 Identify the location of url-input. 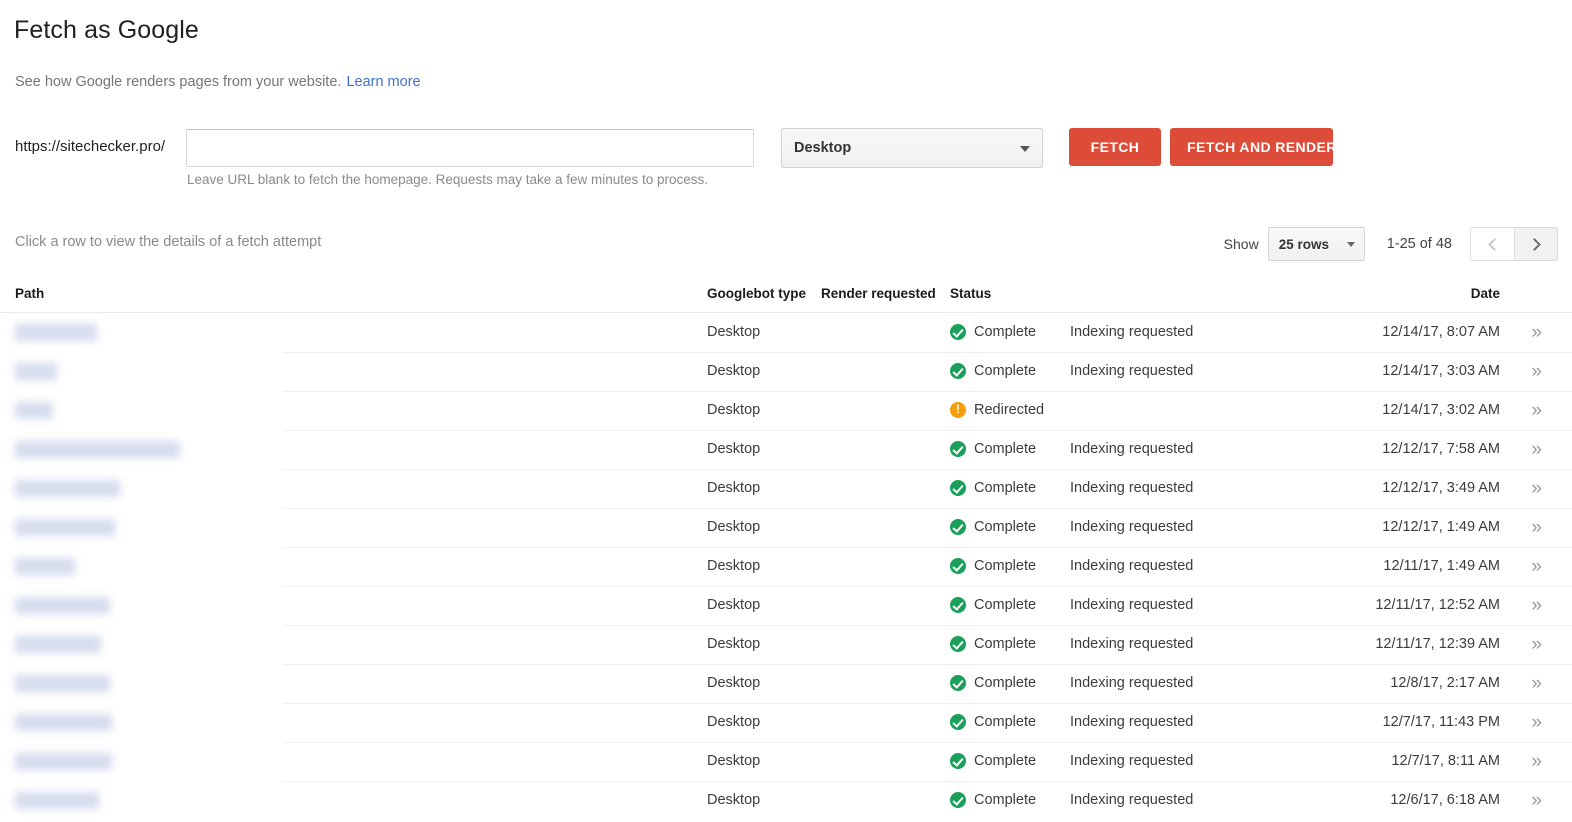
(470, 148).